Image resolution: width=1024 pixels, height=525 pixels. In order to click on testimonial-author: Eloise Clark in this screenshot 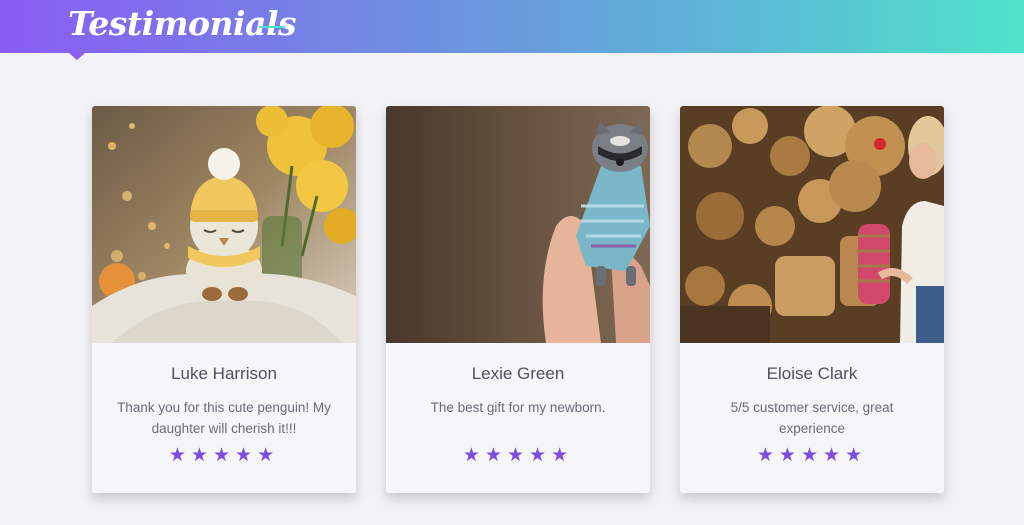, I will do `click(812, 373)`.